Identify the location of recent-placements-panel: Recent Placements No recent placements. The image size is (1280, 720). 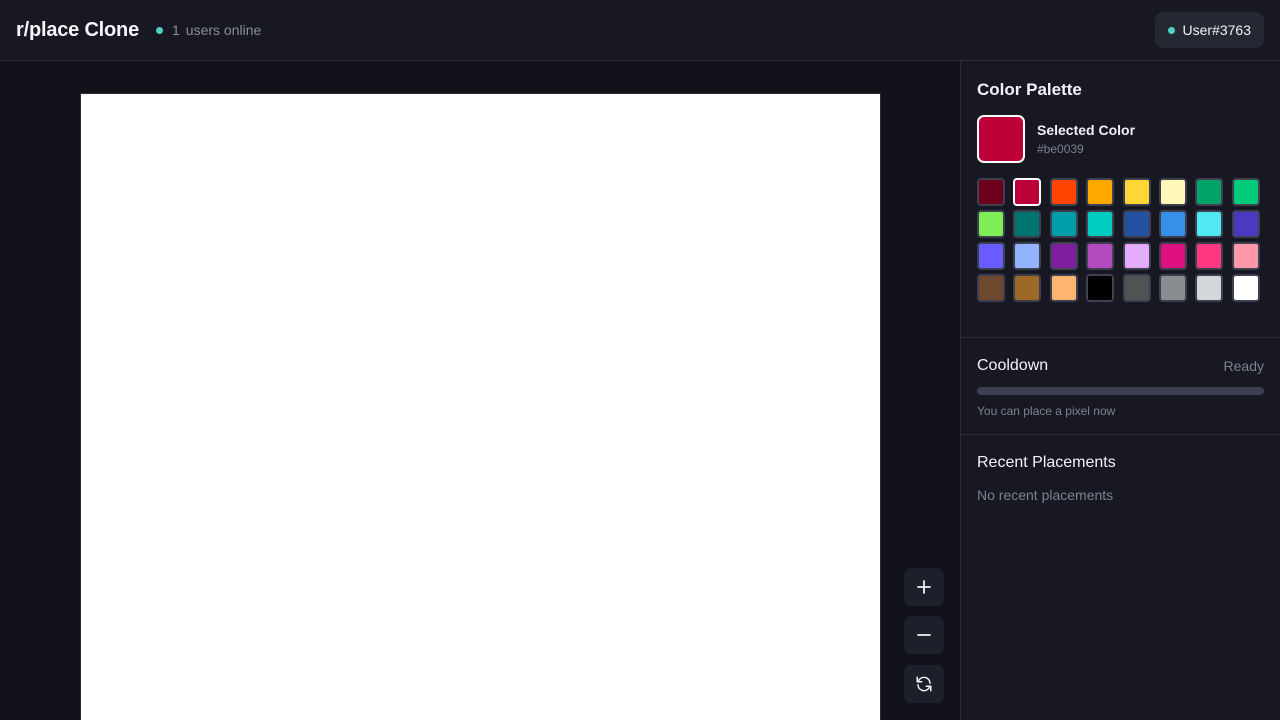
(1120, 469).